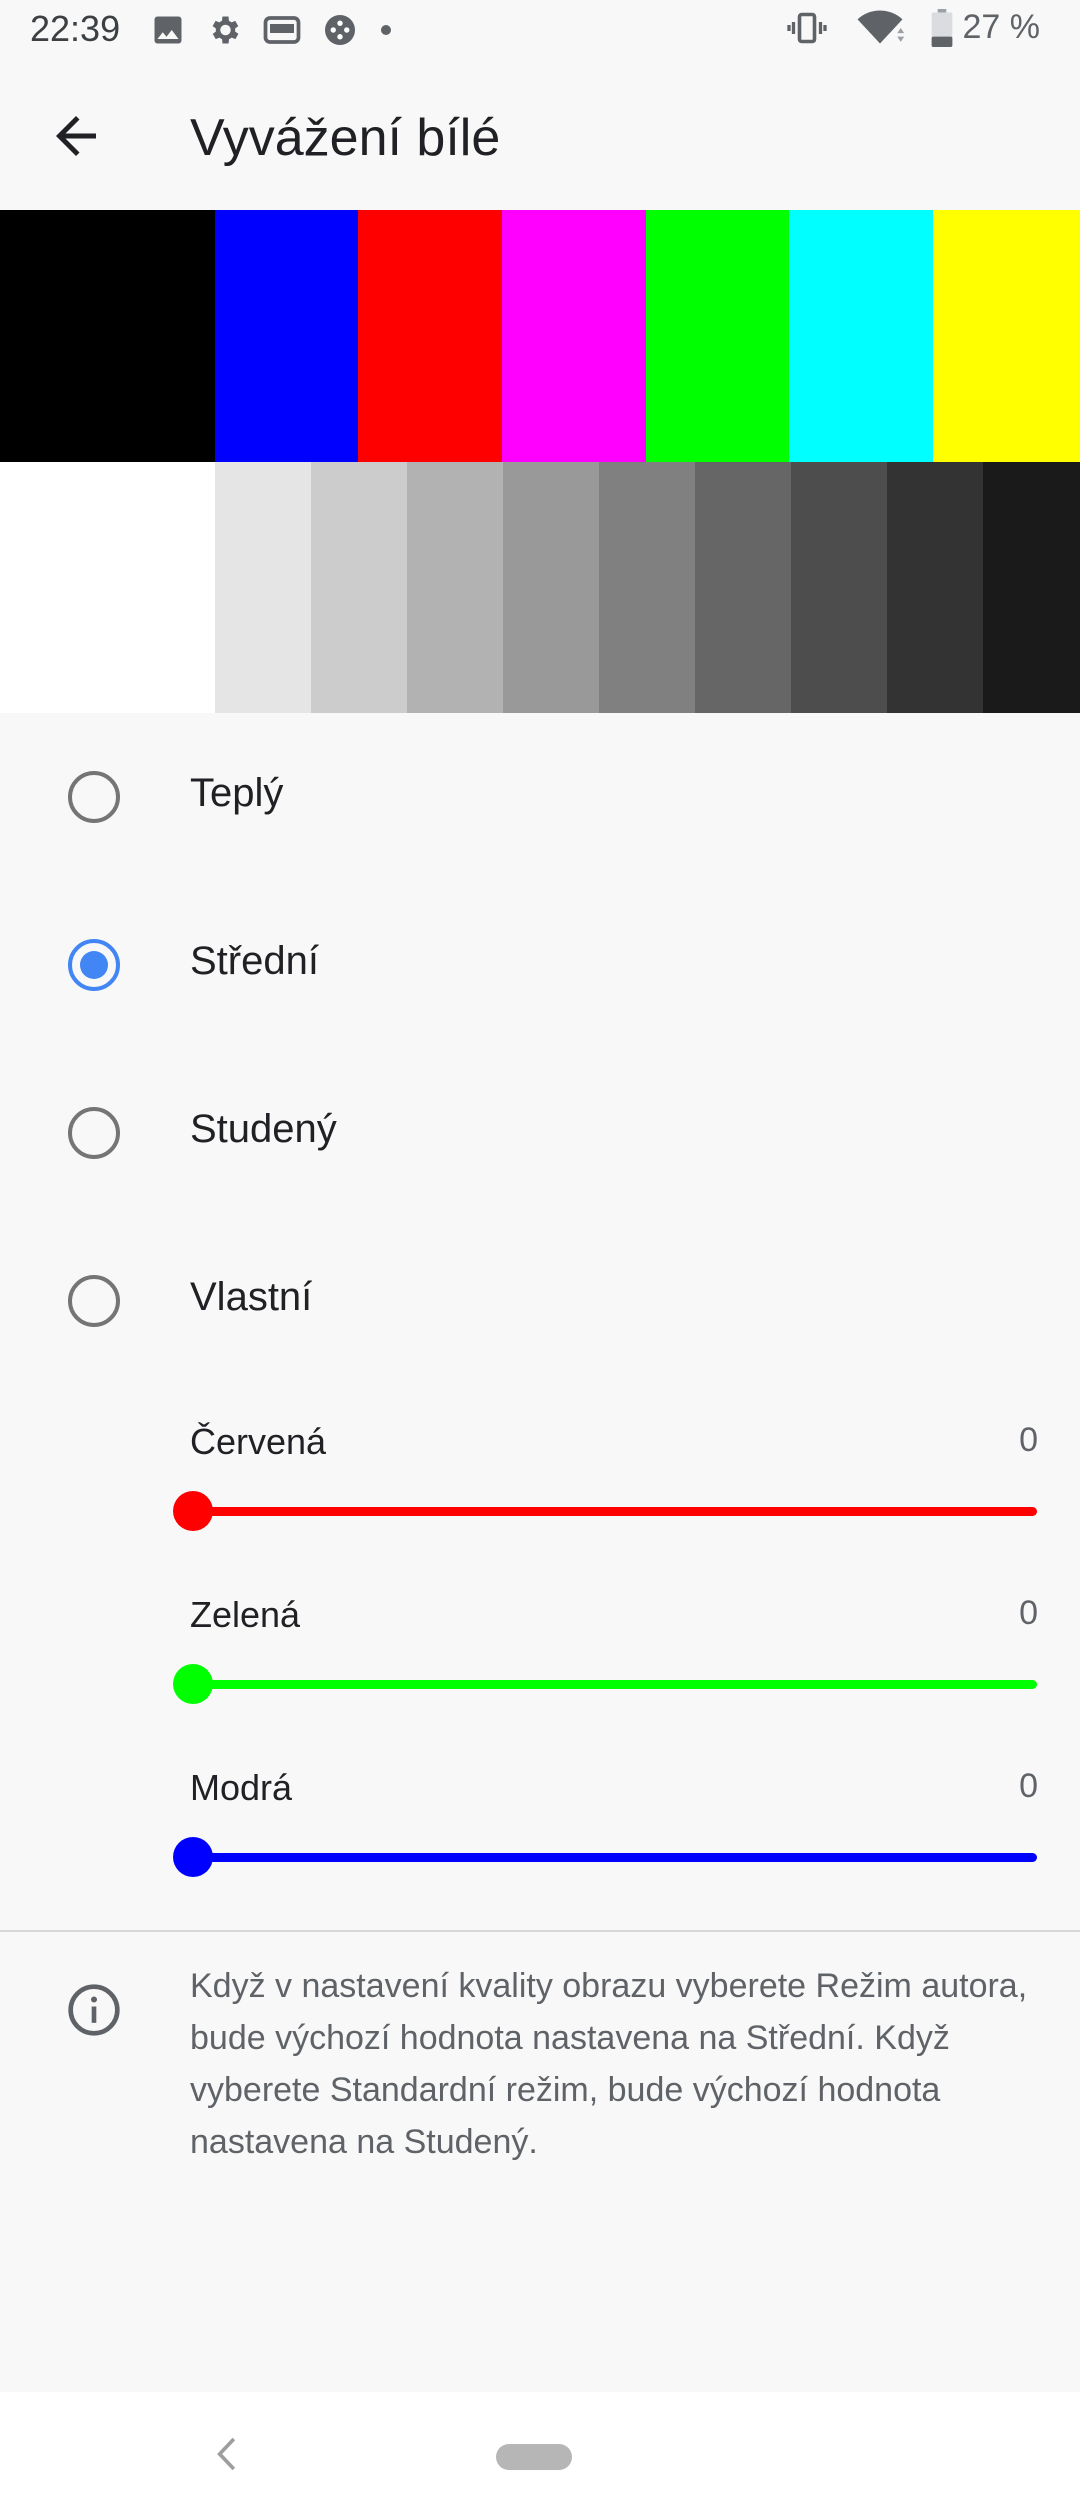  What do you see at coordinates (241, 1787) in the screenshot?
I see `slider-label: Modrá` at bounding box center [241, 1787].